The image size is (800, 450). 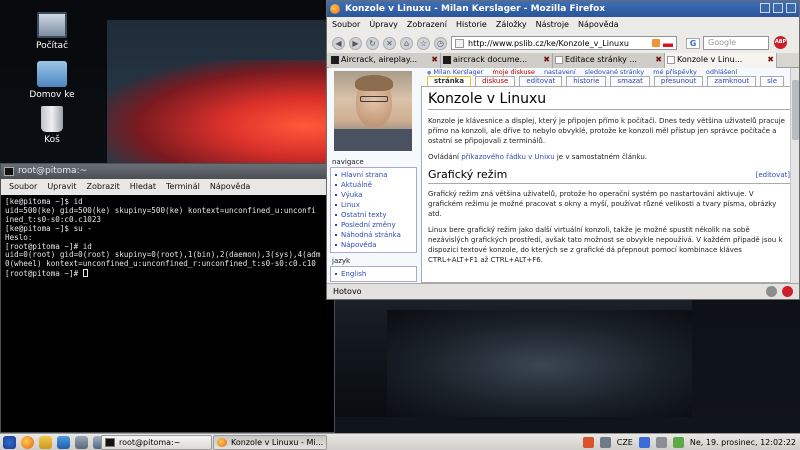 I want to click on bluetooth-icon, so click(x=644, y=442).